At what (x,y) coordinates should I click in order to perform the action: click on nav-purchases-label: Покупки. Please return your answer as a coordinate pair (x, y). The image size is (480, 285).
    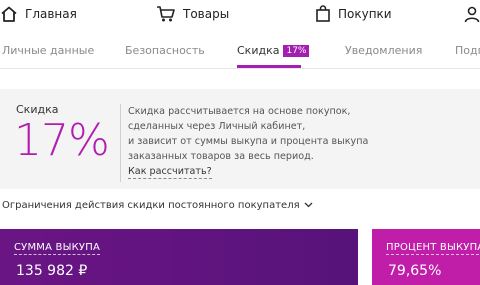
    Looking at the image, I should click on (365, 14).